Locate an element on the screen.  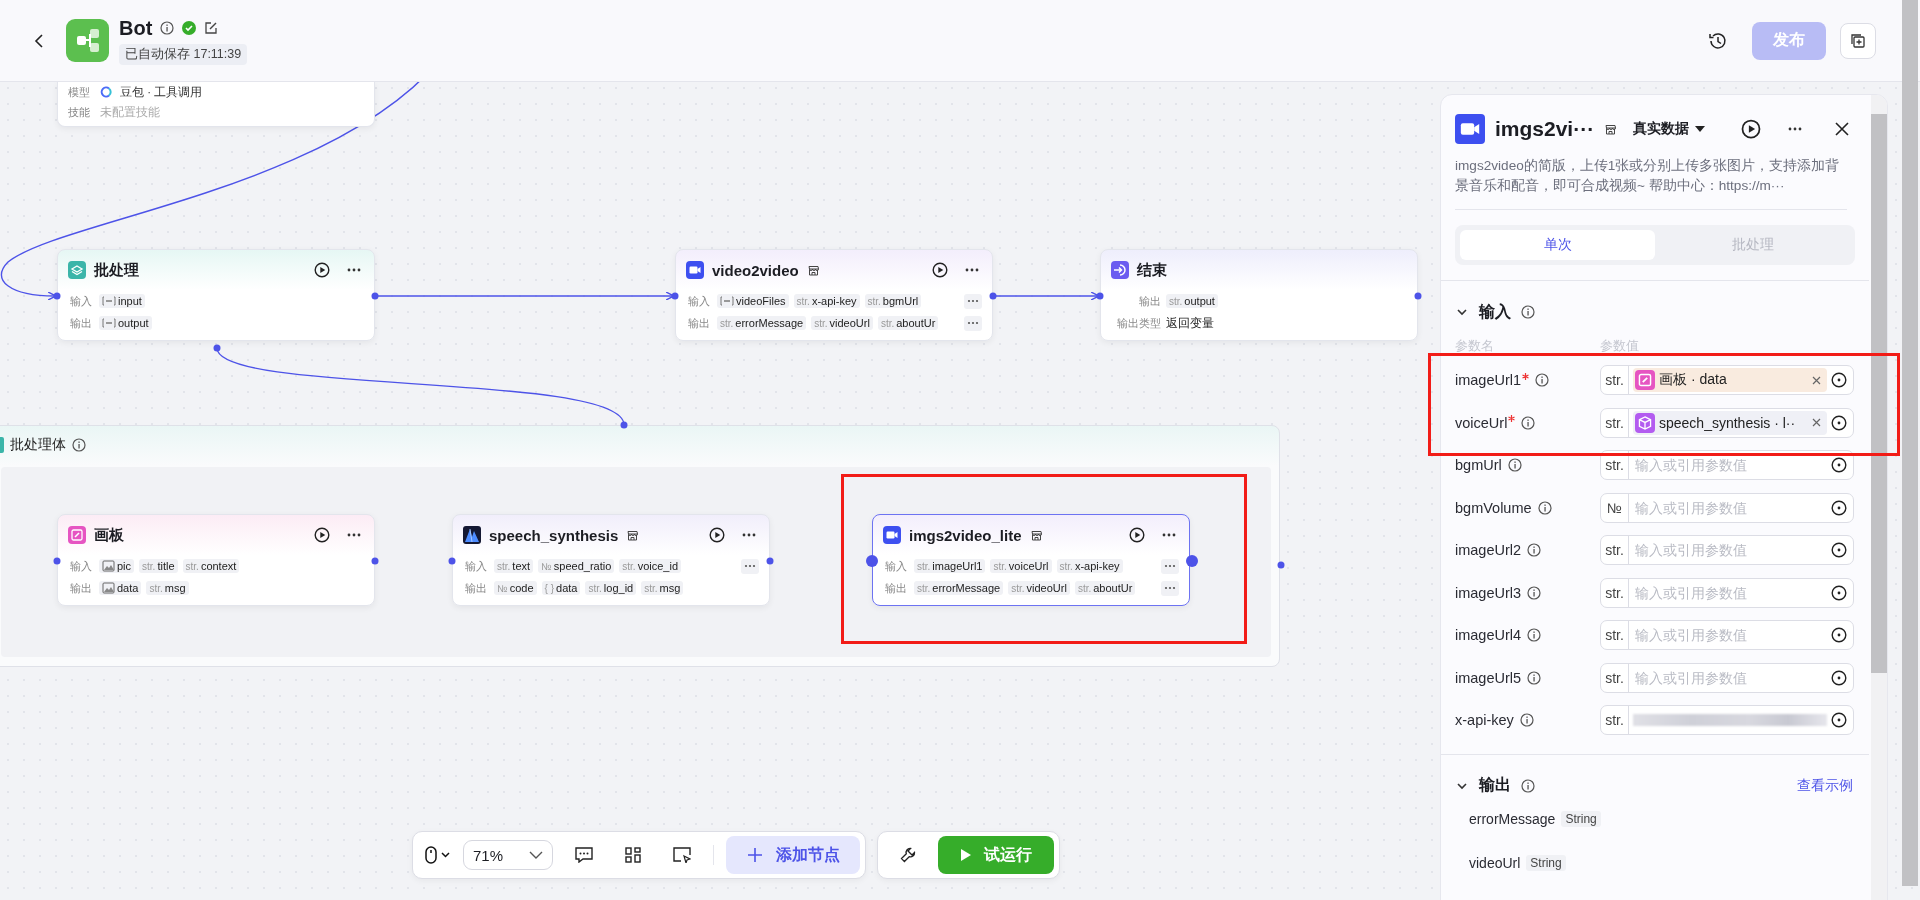
more-icon is located at coordinates (750, 566).